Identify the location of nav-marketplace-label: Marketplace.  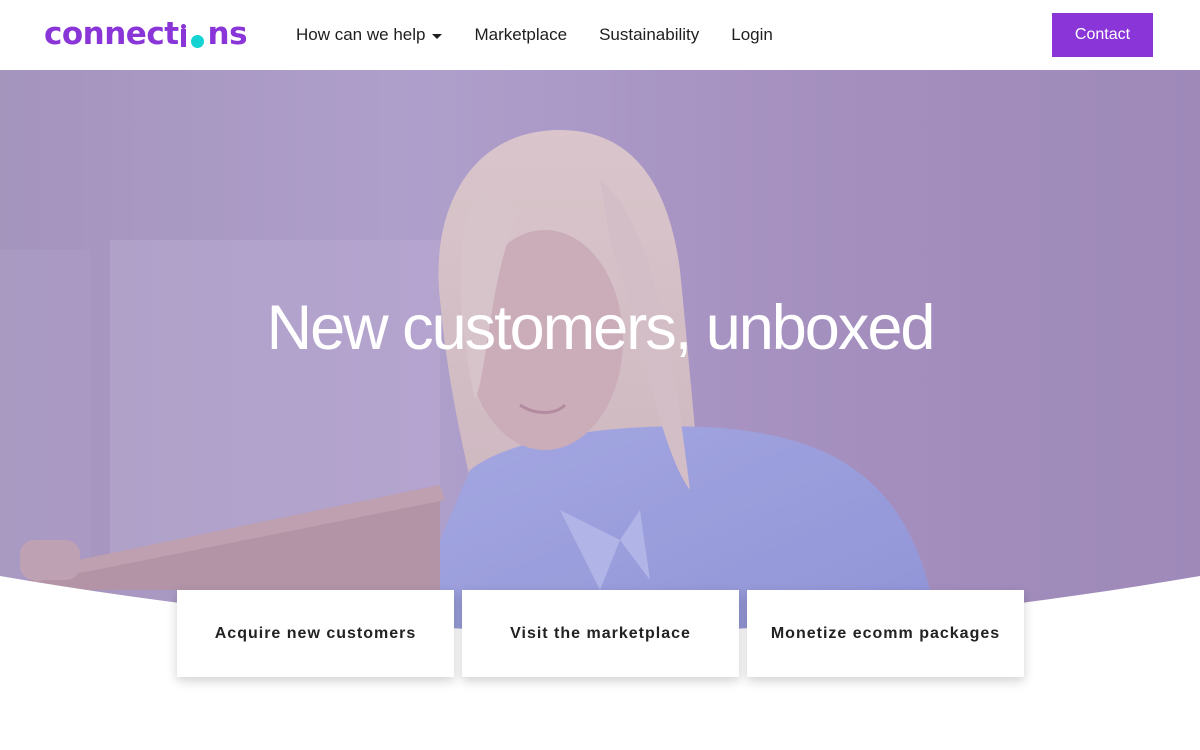
(521, 34).